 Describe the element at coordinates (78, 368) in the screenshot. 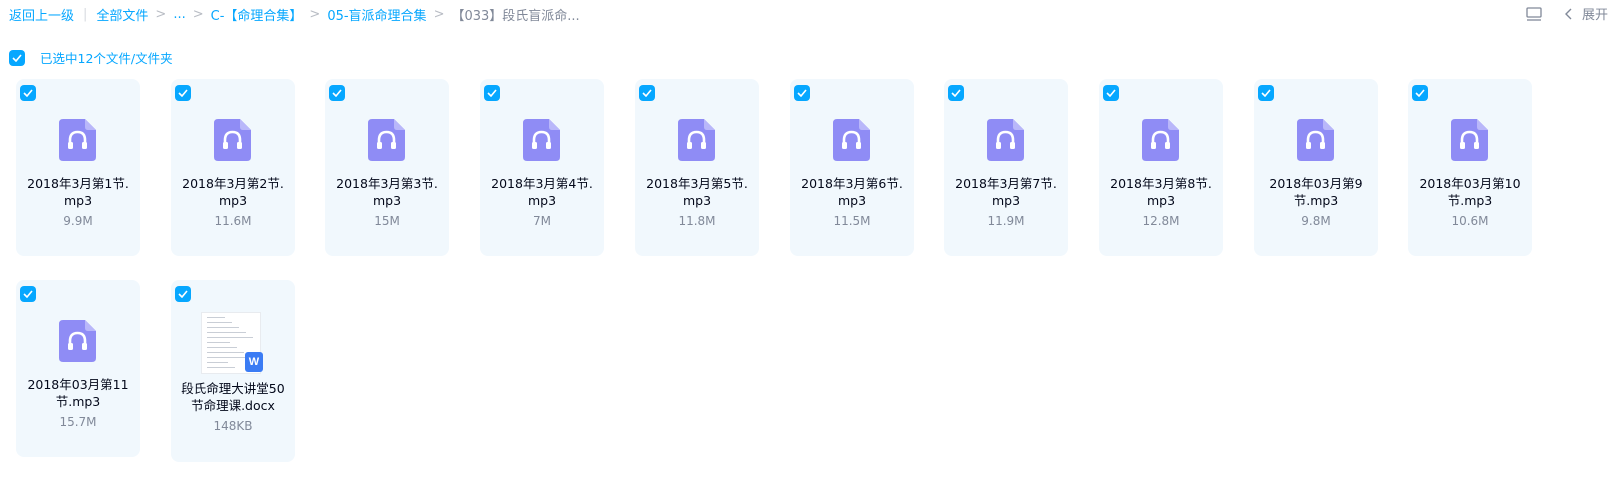

I see `file-card: 2018年03月第11节.mp3 15.7M` at that location.